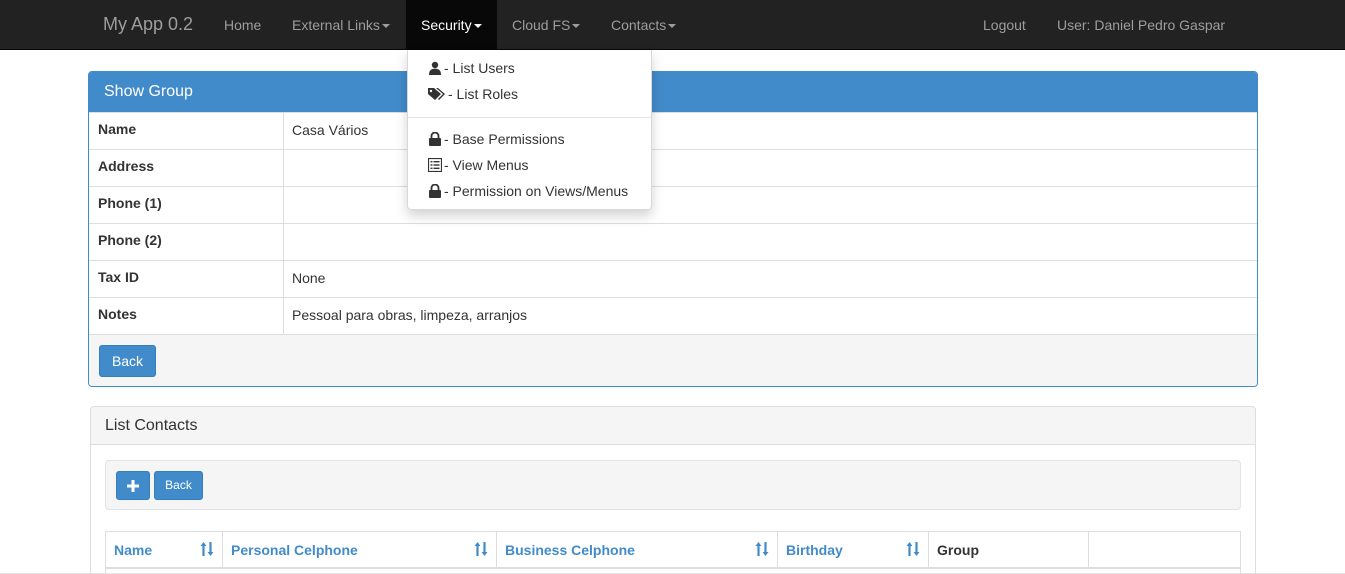 The width and height of the screenshot is (1345, 574). Describe the element at coordinates (186, 205) in the screenshot. I see `field-label: Phone (1)` at that location.